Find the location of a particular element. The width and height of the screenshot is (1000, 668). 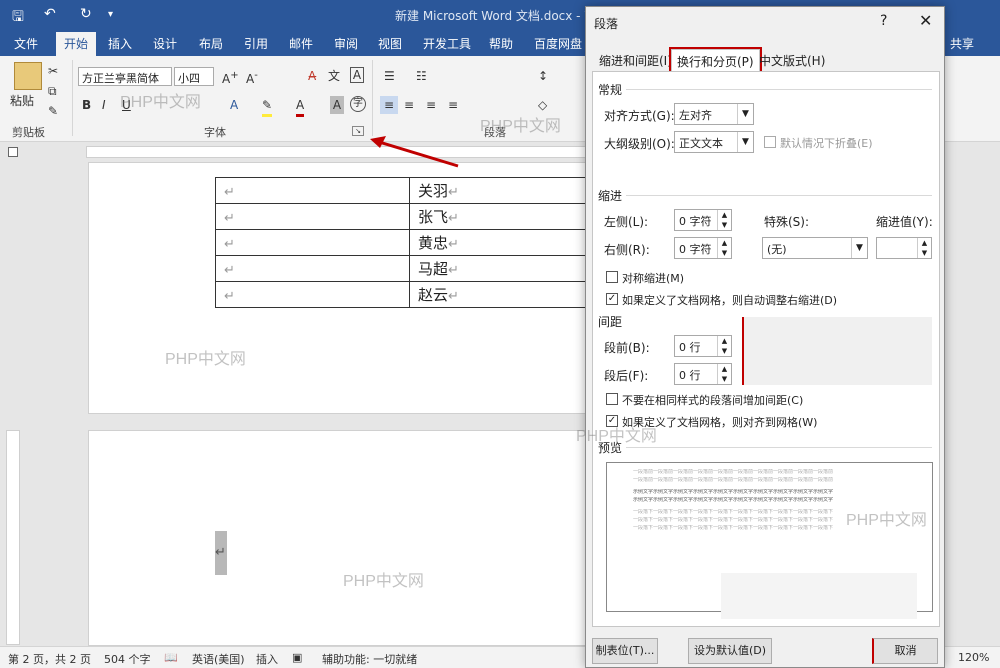

alignment-select: 左对齐 ▼ is located at coordinates (714, 114).